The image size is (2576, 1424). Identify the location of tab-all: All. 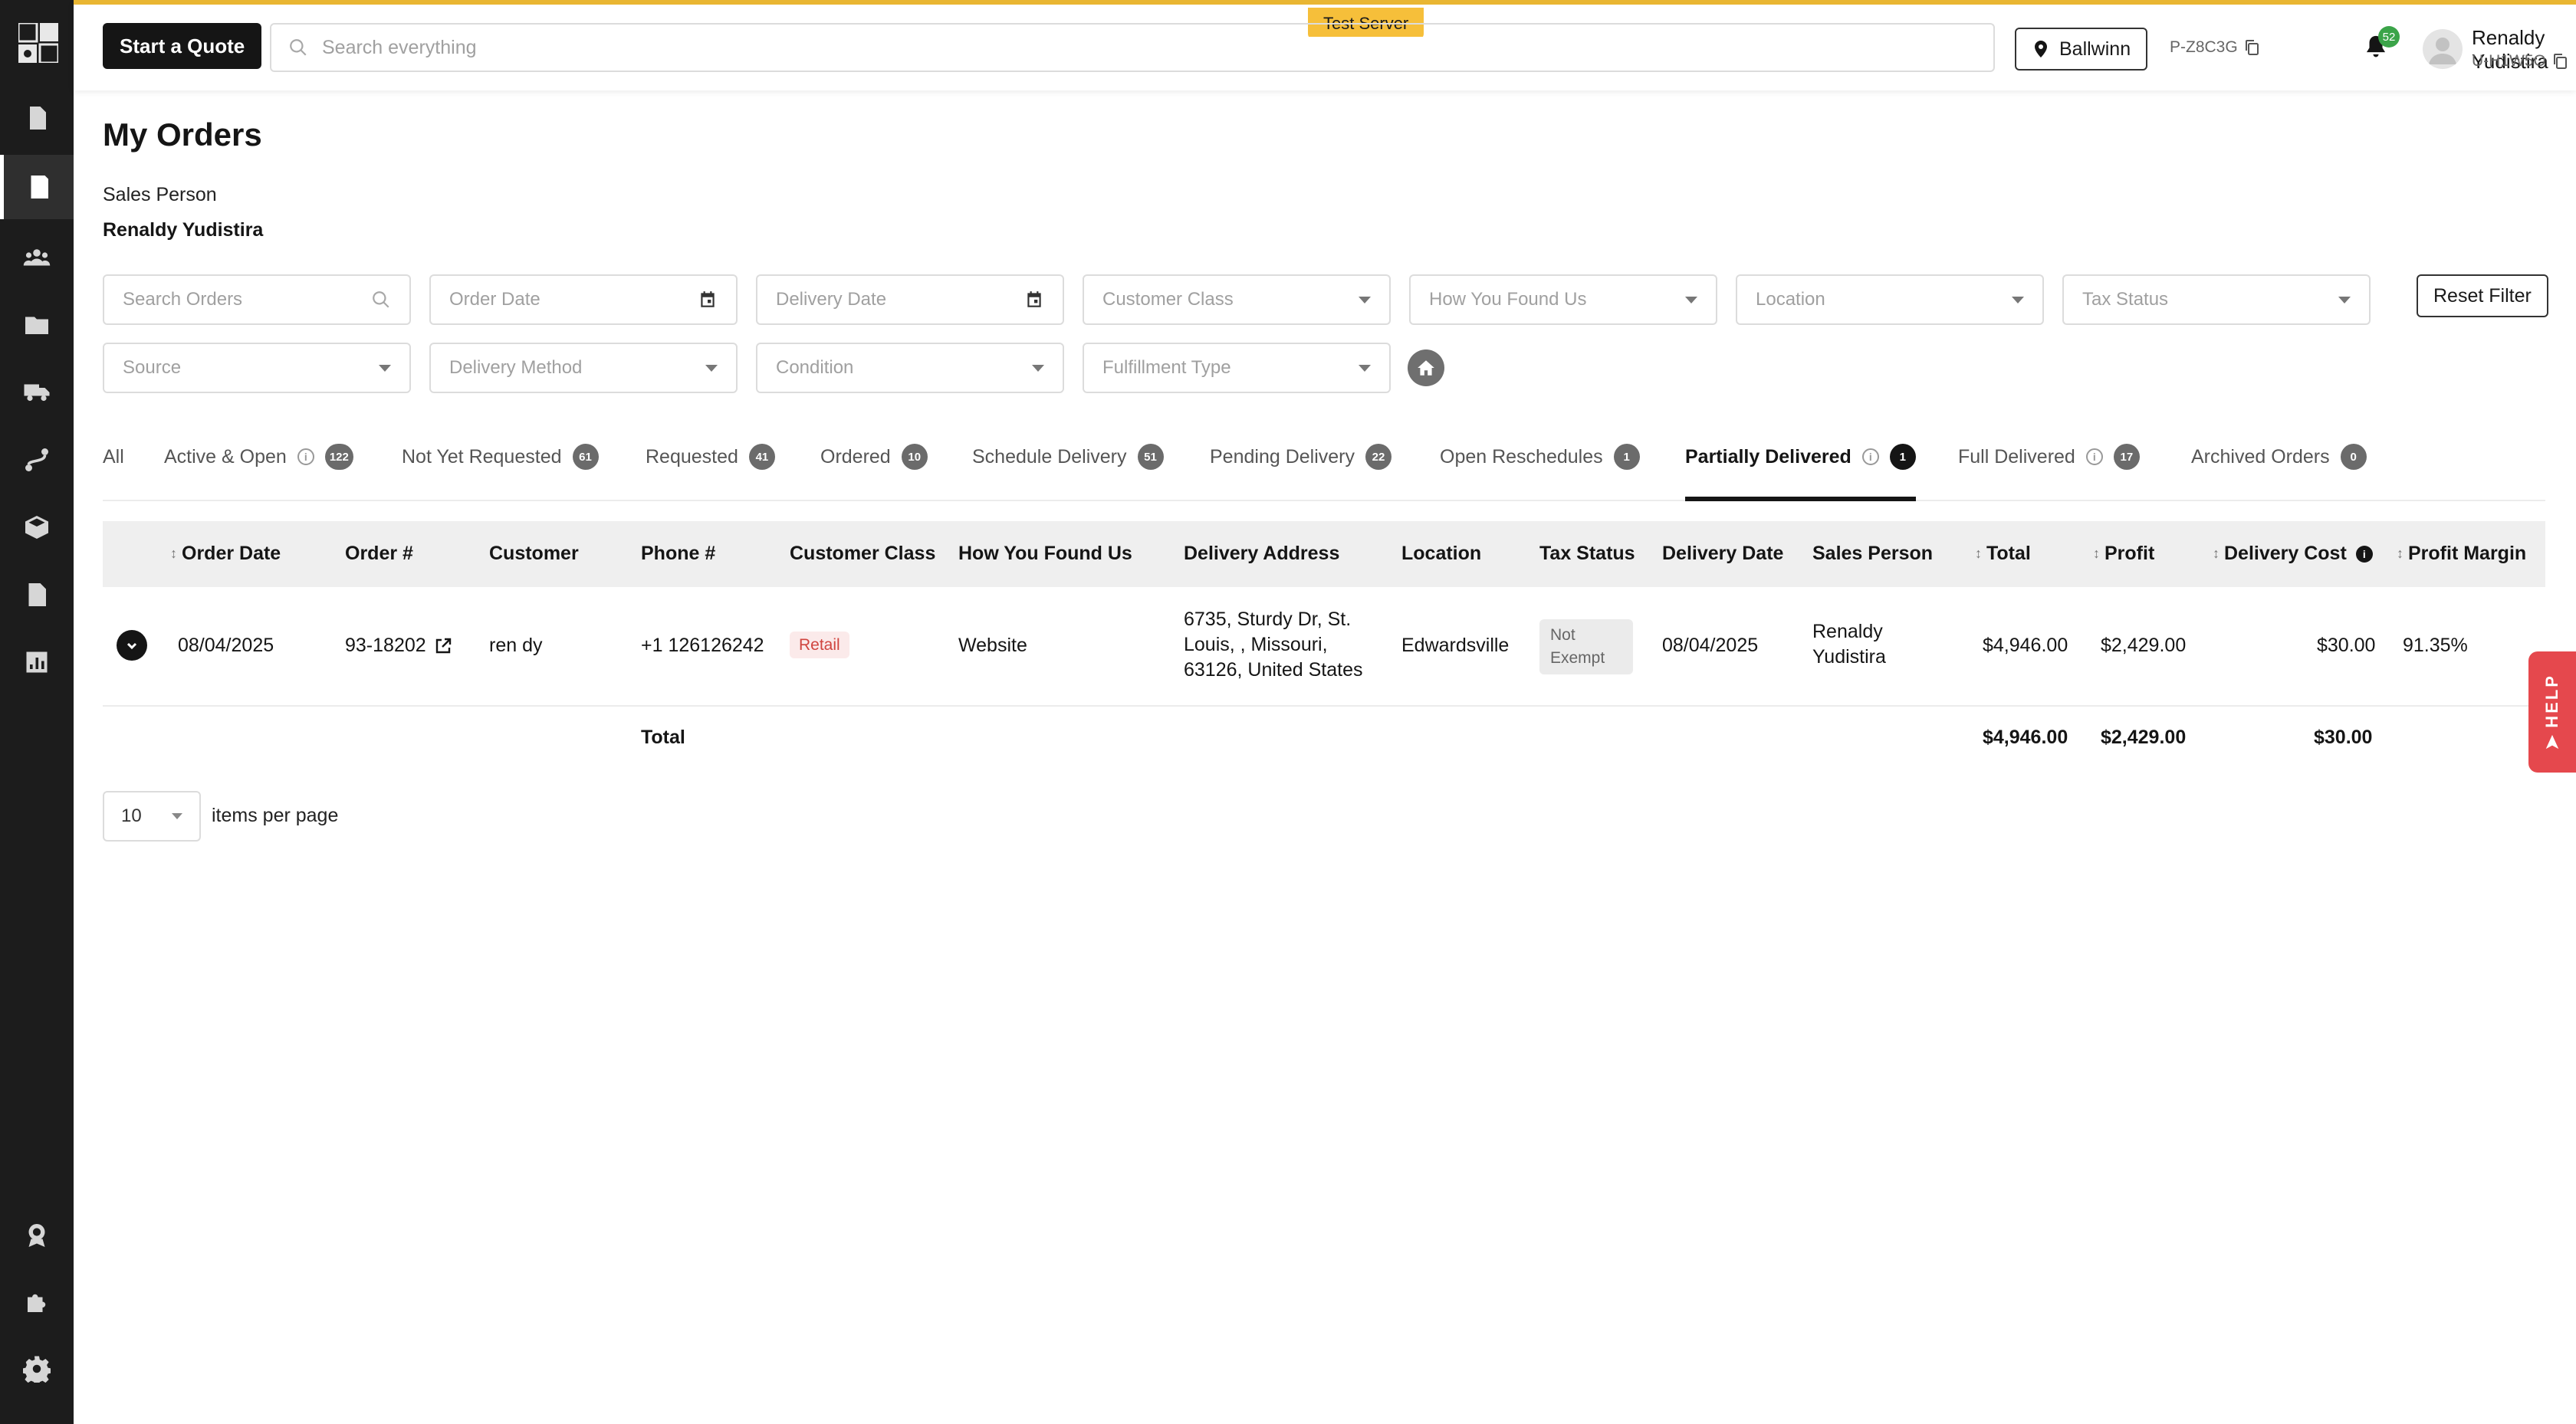
(113, 474).